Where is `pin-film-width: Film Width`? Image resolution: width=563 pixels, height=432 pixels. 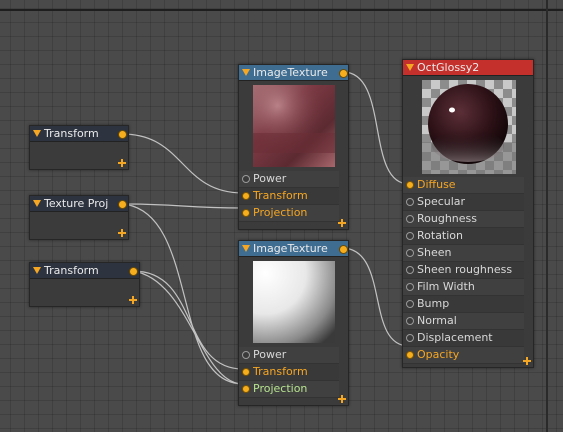 pin-film-width: Film Width is located at coordinates (463, 287).